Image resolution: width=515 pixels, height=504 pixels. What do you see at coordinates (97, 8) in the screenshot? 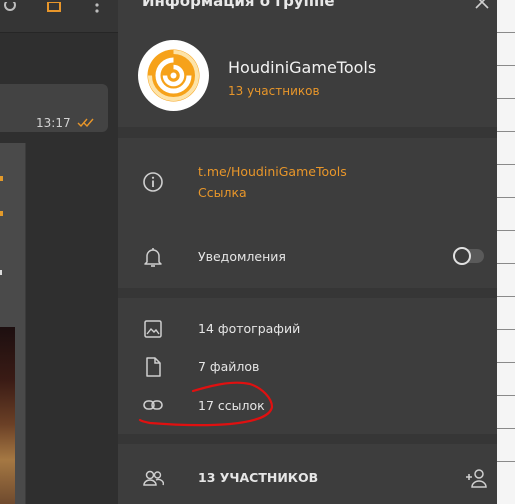
I see `more-icon` at bounding box center [97, 8].